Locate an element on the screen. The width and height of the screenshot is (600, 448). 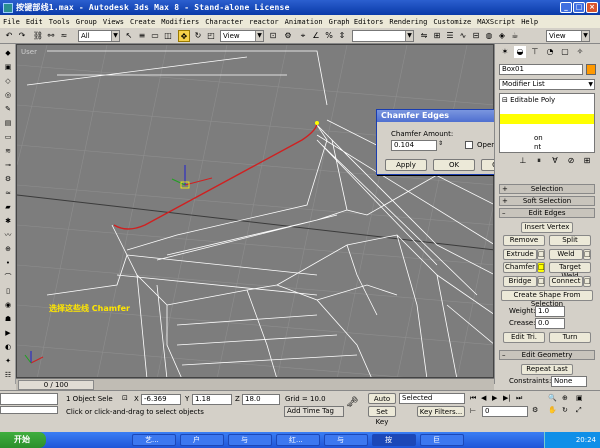
reference-coord-dropdown: View ▼ is located at coordinates (242, 36).